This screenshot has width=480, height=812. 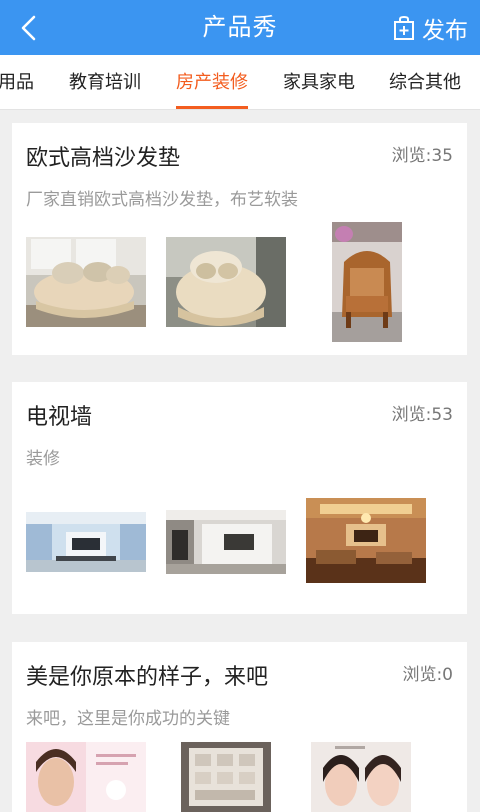 What do you see at coordinates (43, 459) in the screenshot?
I see `post-description: 装修` at bounding box center [43, 459].